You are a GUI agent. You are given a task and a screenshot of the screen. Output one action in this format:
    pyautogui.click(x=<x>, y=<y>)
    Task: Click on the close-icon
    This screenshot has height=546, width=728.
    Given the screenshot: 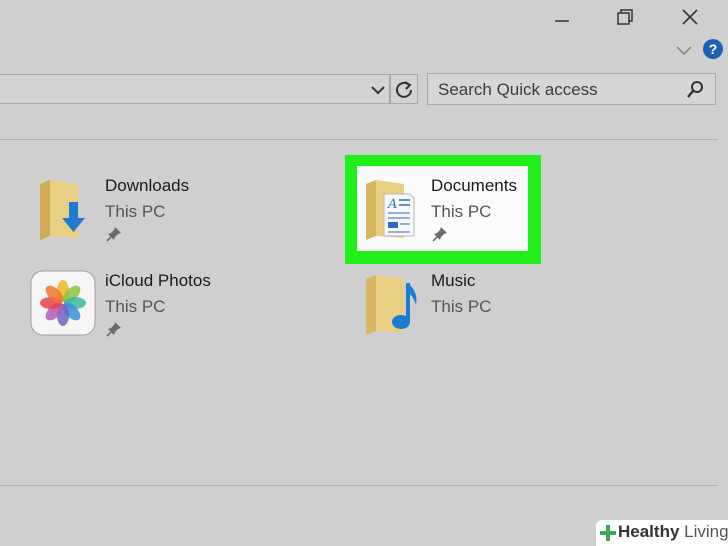 What is the action you would take?
    pyautogui.click(x=690, y=17)
    